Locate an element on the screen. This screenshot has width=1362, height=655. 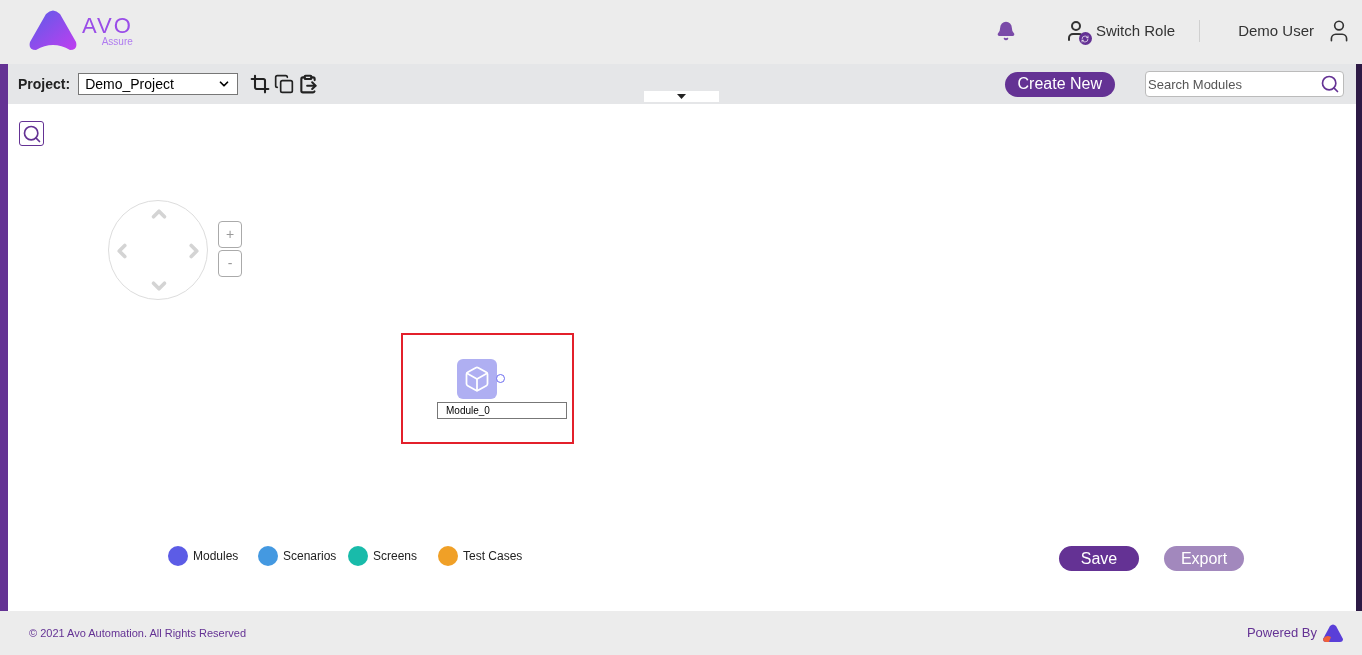
collapse-tab is located at coordinates (681, 96).